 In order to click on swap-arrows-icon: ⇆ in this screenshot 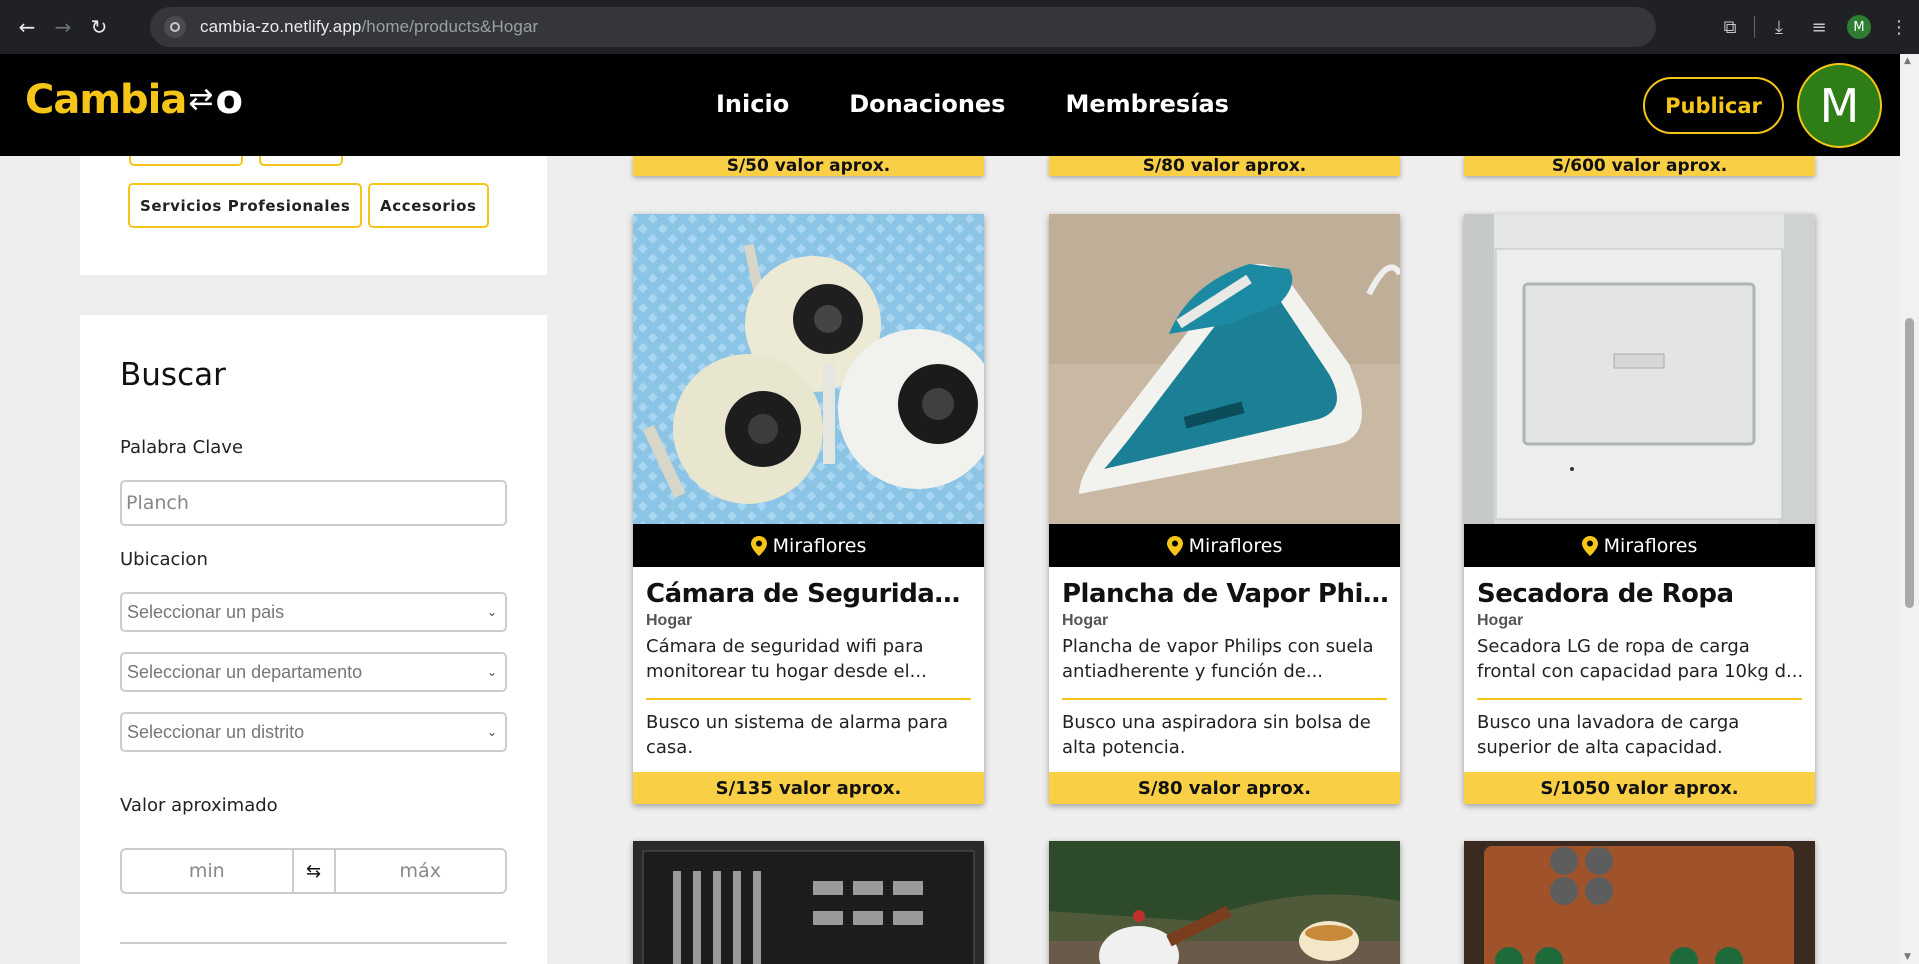, I will do `click(313, 871)`.